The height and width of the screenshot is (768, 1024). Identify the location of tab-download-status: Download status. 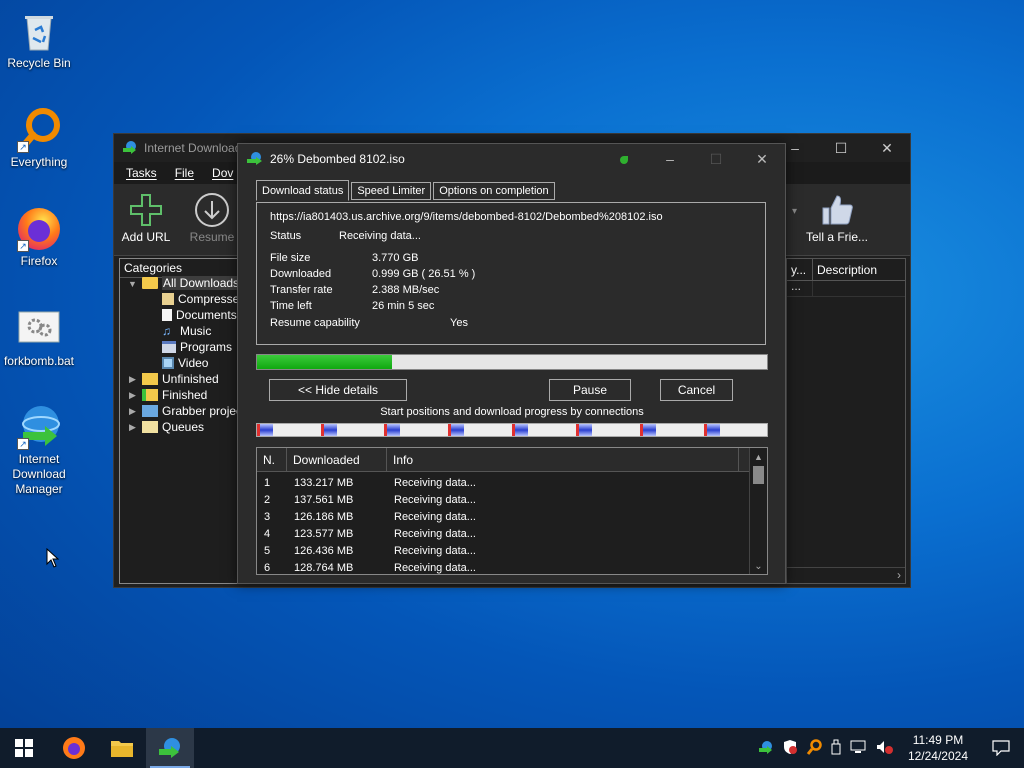
(303, 190).